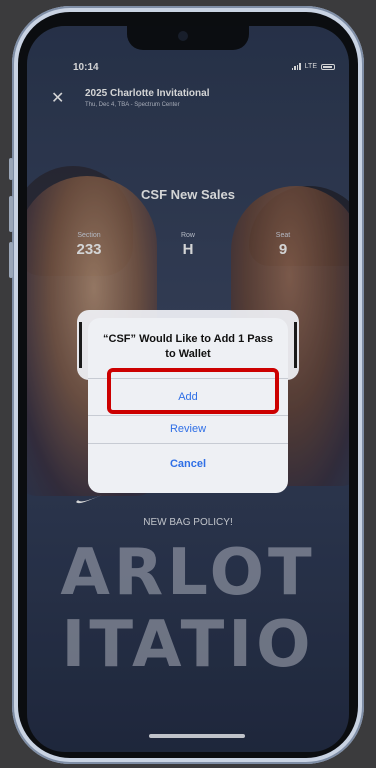 This screenshot has height=768, width=376. Describe the element at coordinates (11, 169) in the screenshot. I see `side-button` at that location.